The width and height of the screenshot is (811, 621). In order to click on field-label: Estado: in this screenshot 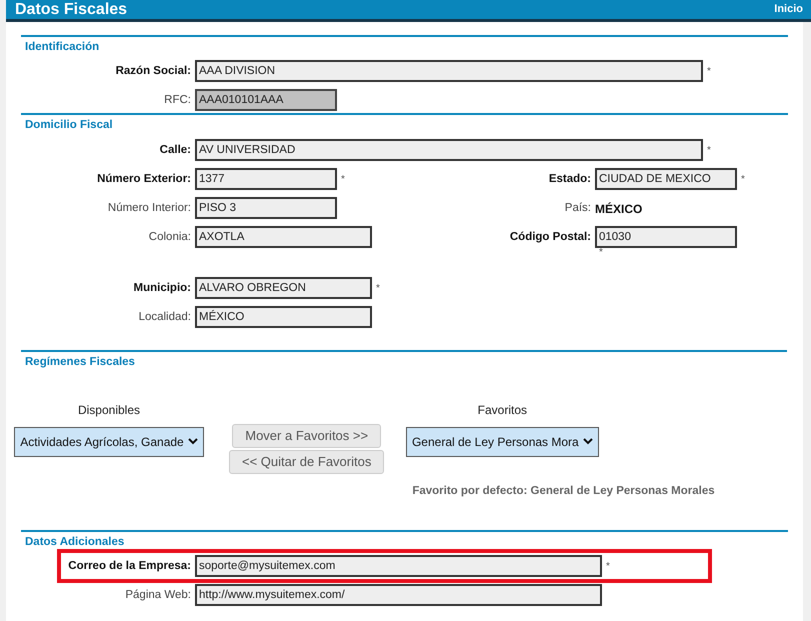, I will do `click(570, 179)`.